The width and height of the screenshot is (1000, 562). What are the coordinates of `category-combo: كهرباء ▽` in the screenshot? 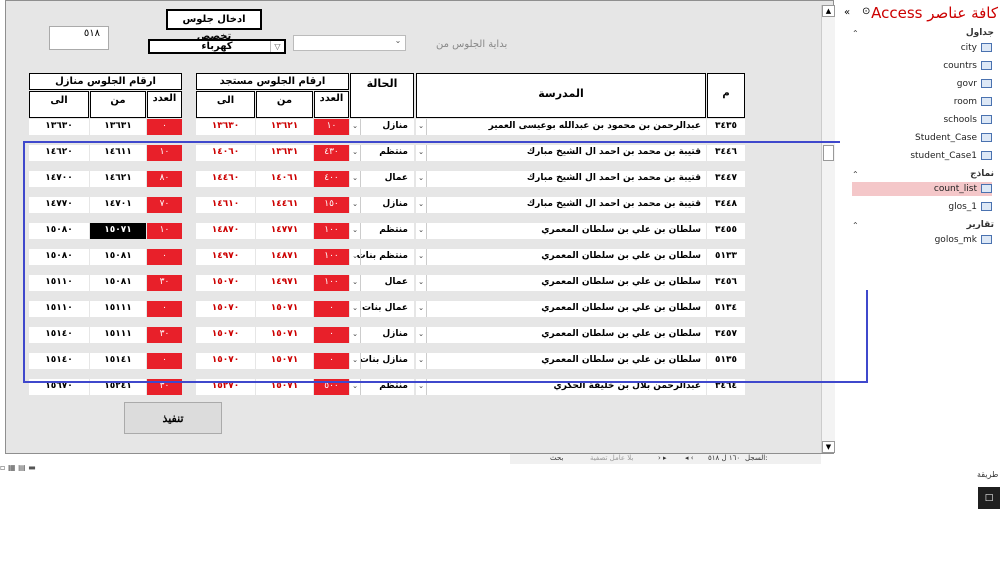 It's located at (217, 46).